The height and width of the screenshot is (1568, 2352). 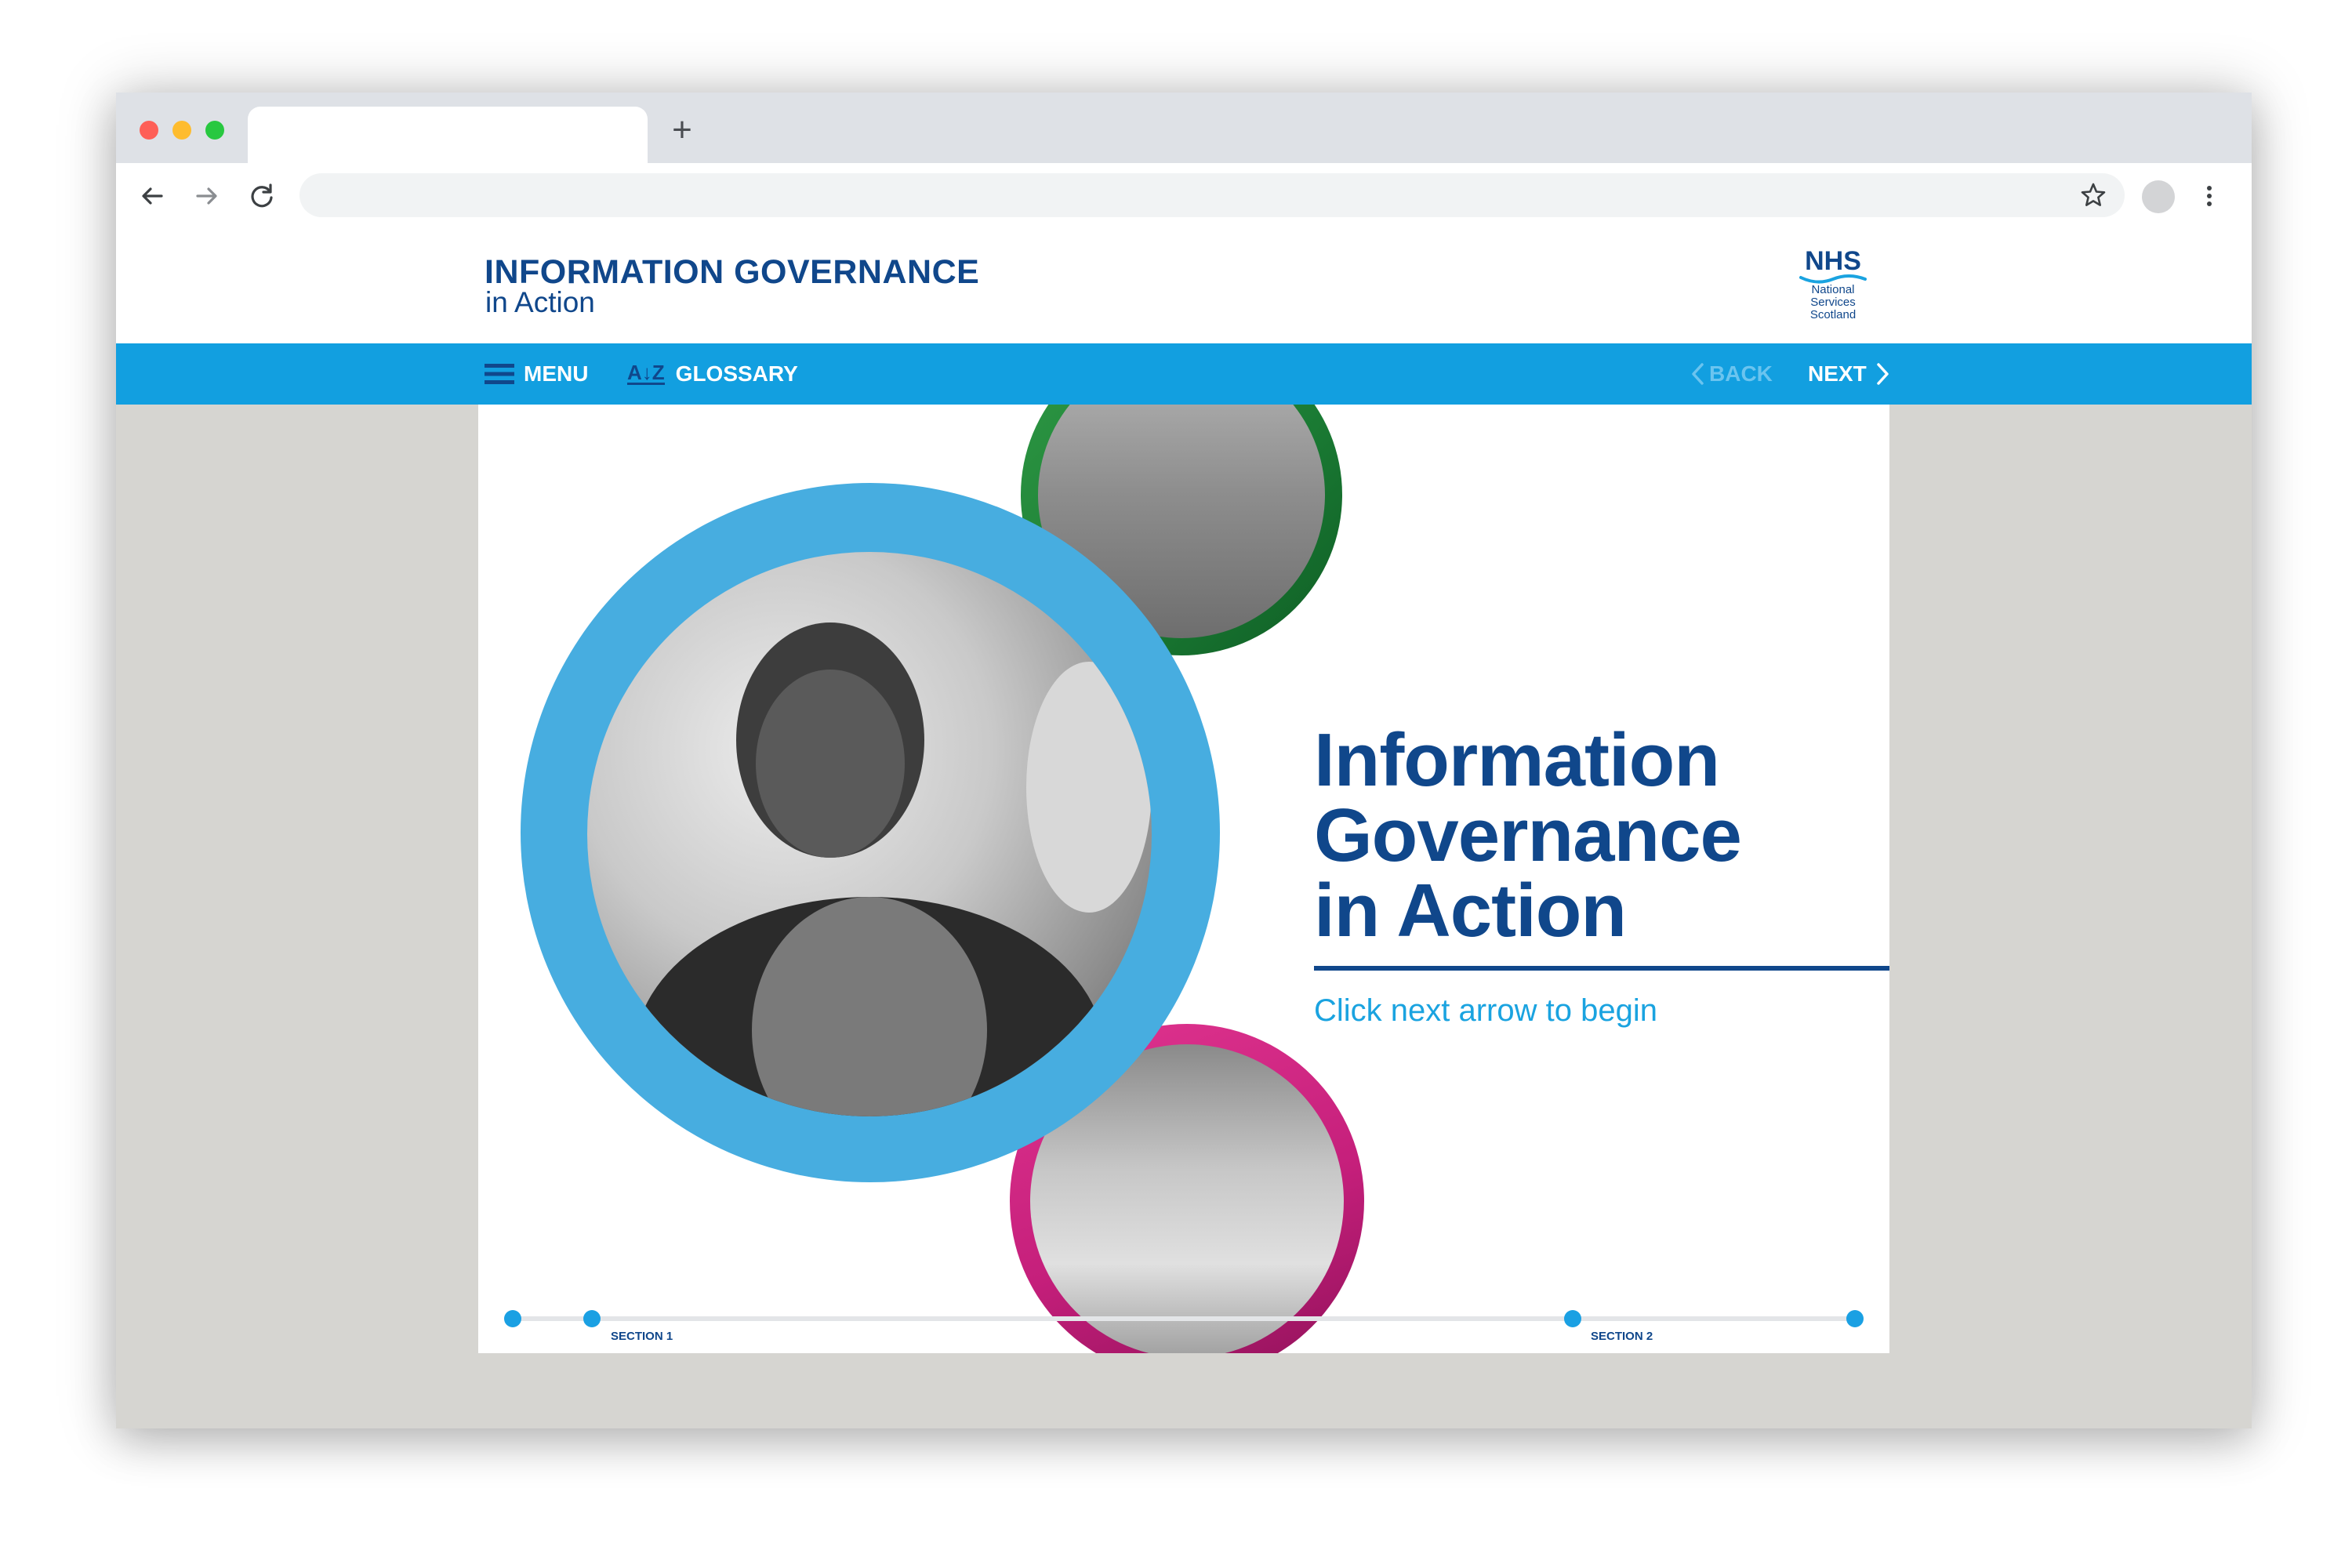 I want to click on course-navbar: MENU A↓Z GLOSSARY BACK NEXT, so click(x=1184, y=374).